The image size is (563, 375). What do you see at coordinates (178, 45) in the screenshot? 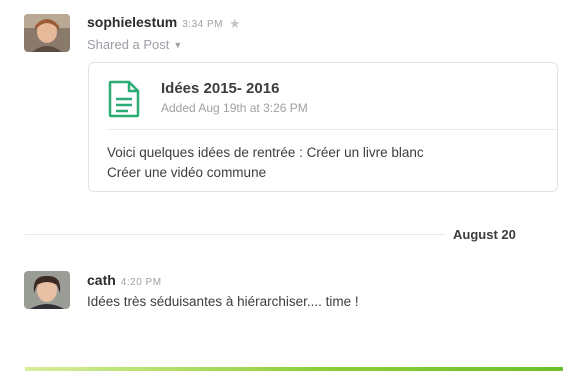
I see `caret-down-icon: ▼` at bounding box center [178, 45].